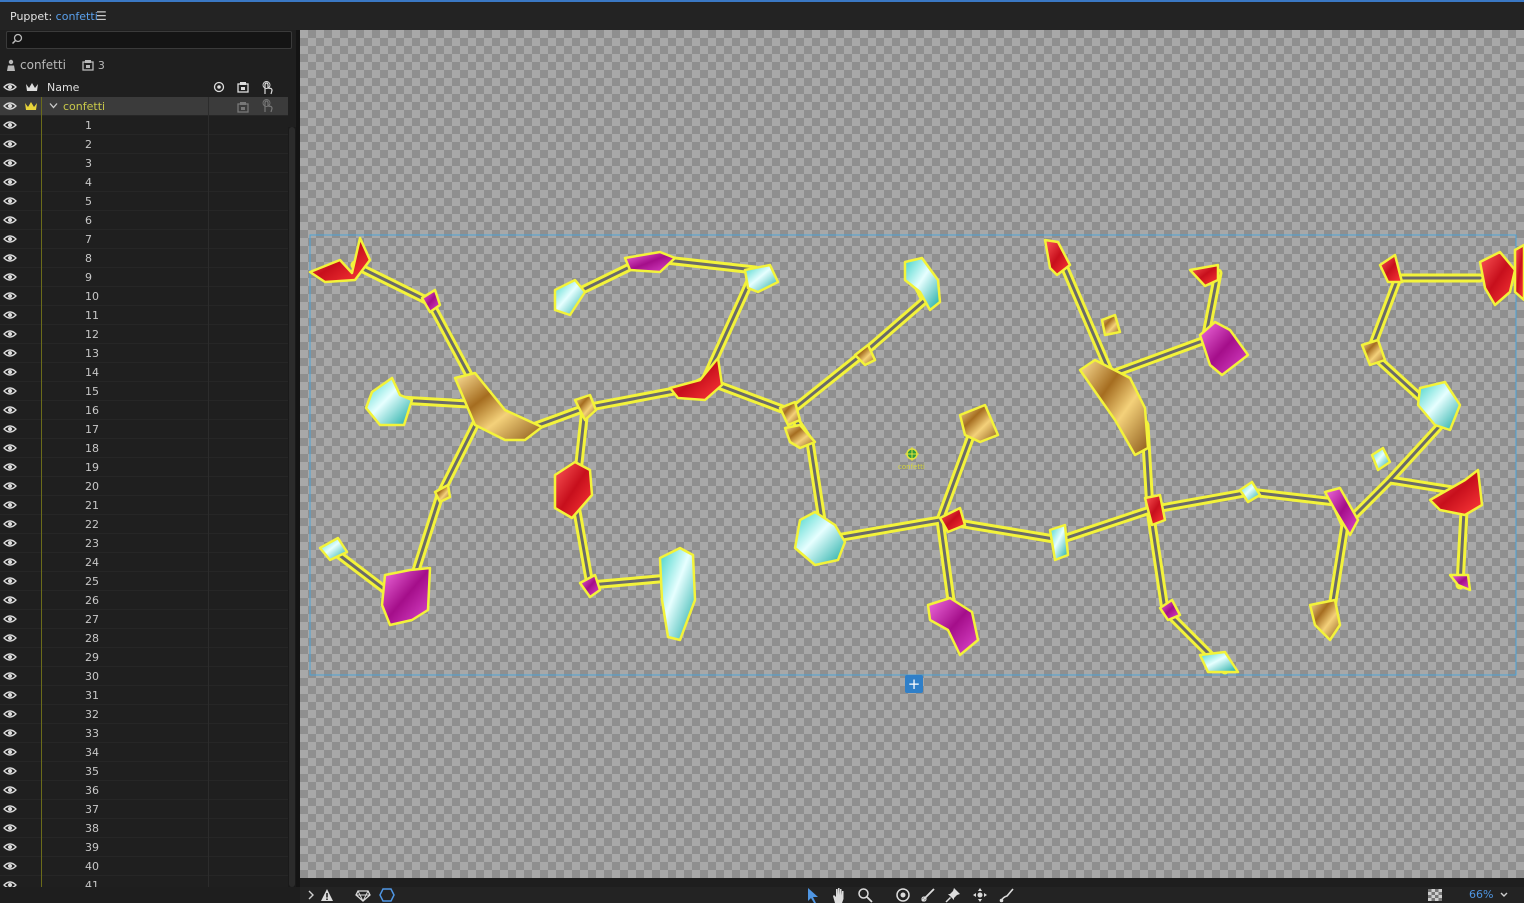 The image size is (1524, 903). I want to click on layer-row: 13, so click(144, 353).